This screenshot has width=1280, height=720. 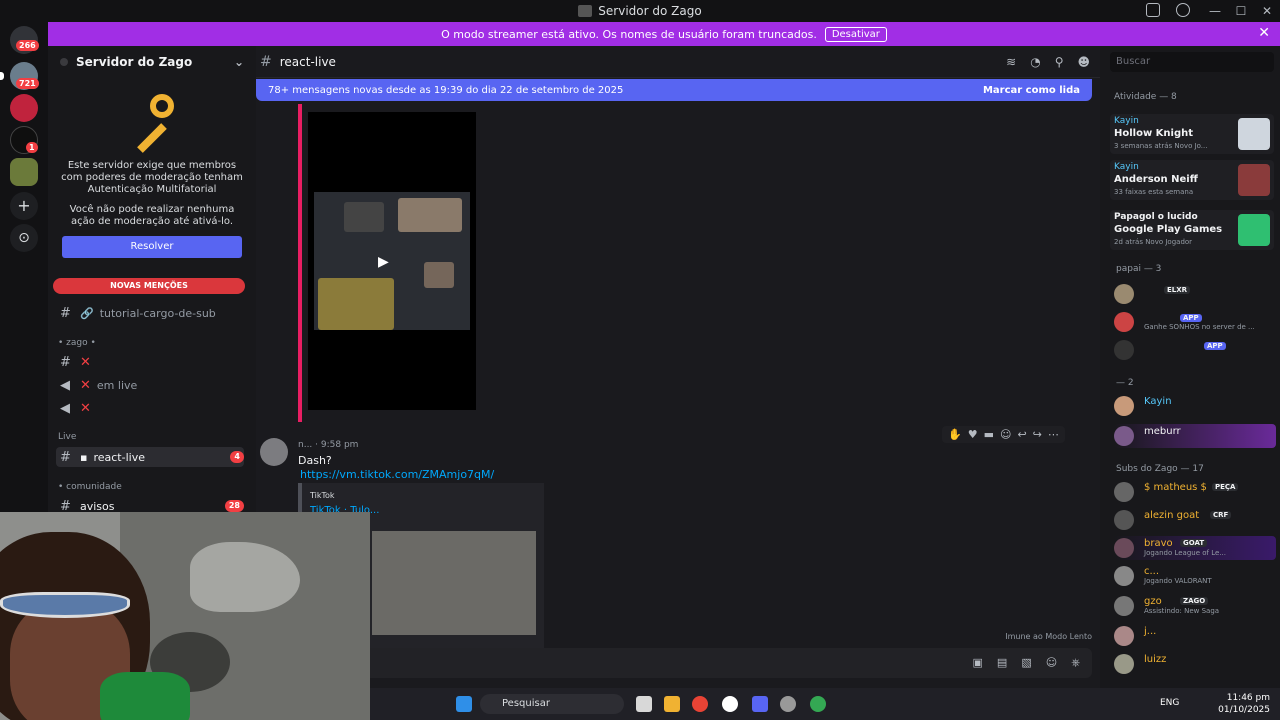 I want to click on member: gzo ZAGO Assistindo: New Saga, so click(x=1195, y=606).